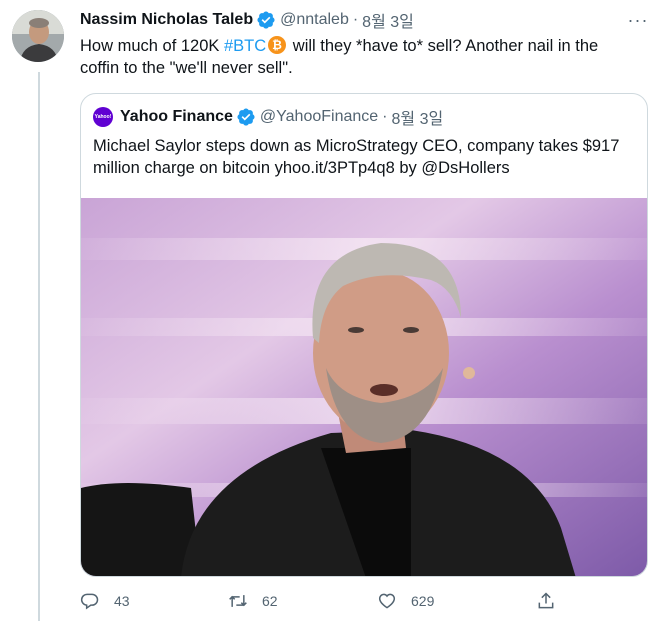 The height and width of the screenshot is (621, 662). Describe the element at coordinates (423, 601) in the screenshot. I see `like-count: 629` at that location.